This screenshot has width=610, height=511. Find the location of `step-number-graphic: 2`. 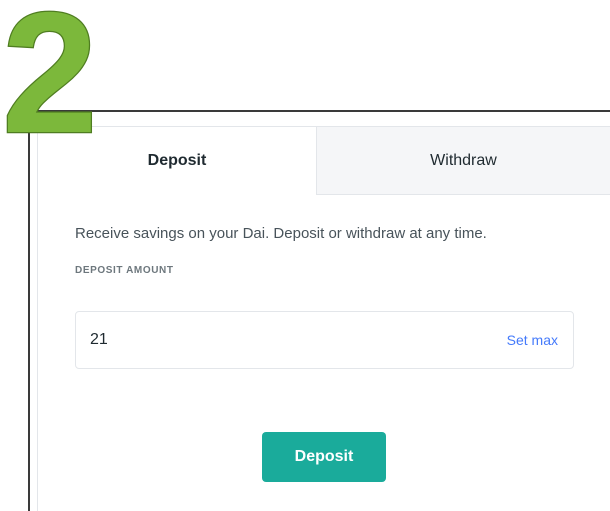

step-number-graphic: 2 is located at coordinates (50, 70).